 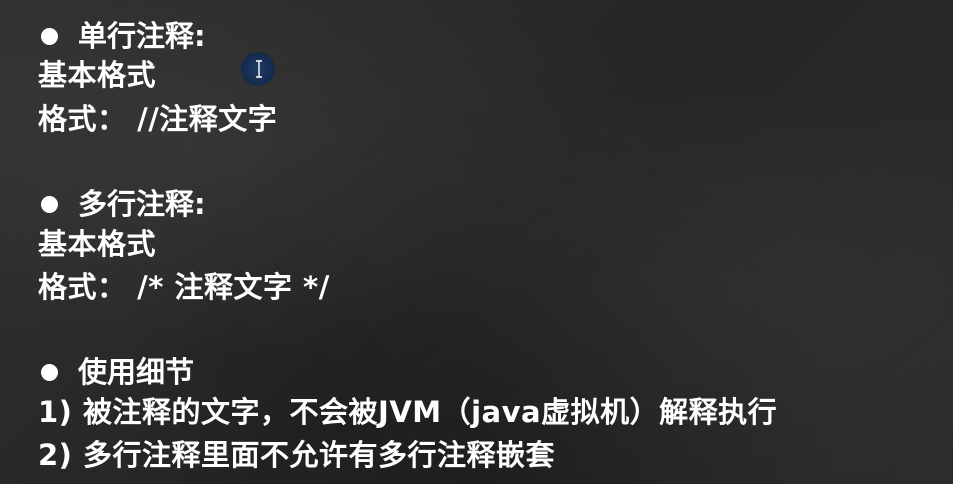 What do you see at coordinates (184, 287) in the screenshot?
I see `section-multi-line-text-2: 格式： /* 注释文字 */` at bounding box center [184, 287].